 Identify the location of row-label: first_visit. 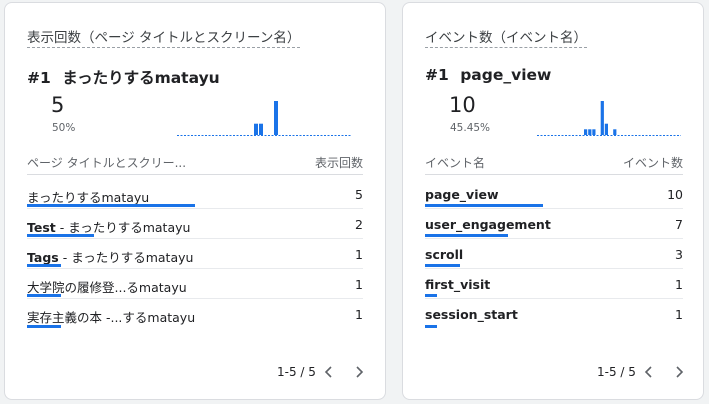
(458, 284).